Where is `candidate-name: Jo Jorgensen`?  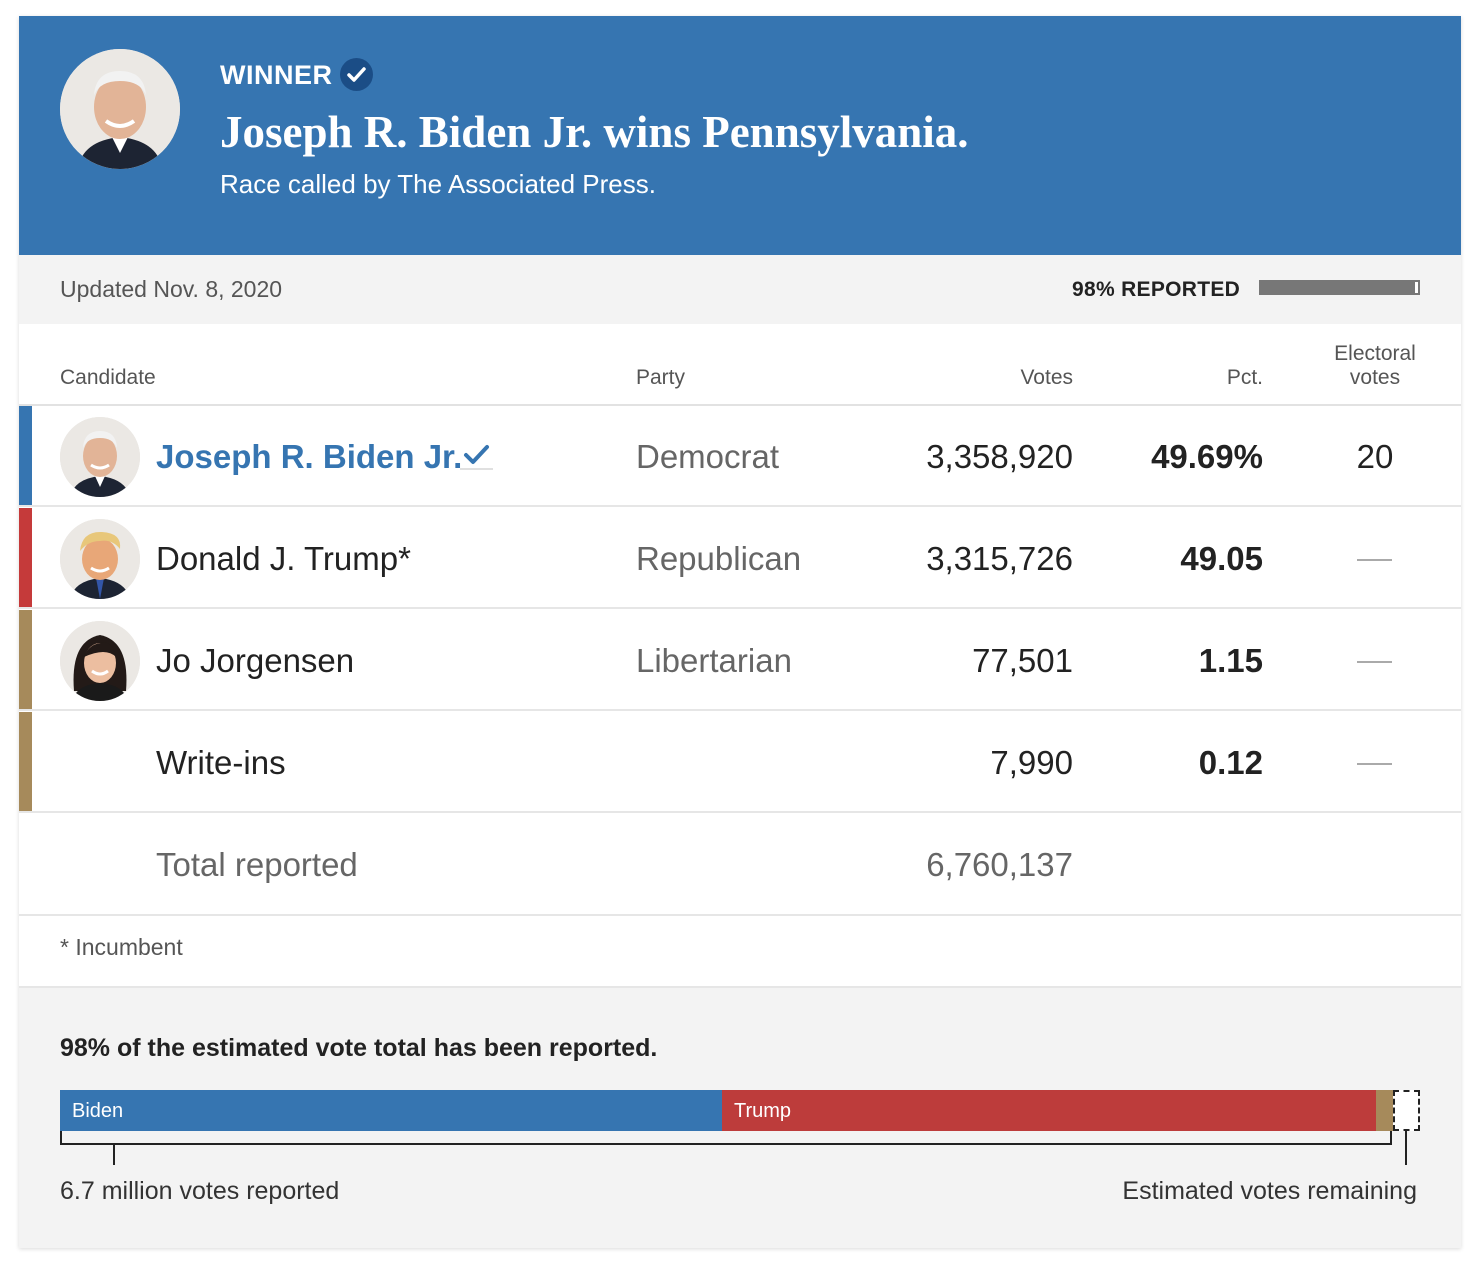 candidate-name: Jo Jorgensen is located at coordinates (255, 660).